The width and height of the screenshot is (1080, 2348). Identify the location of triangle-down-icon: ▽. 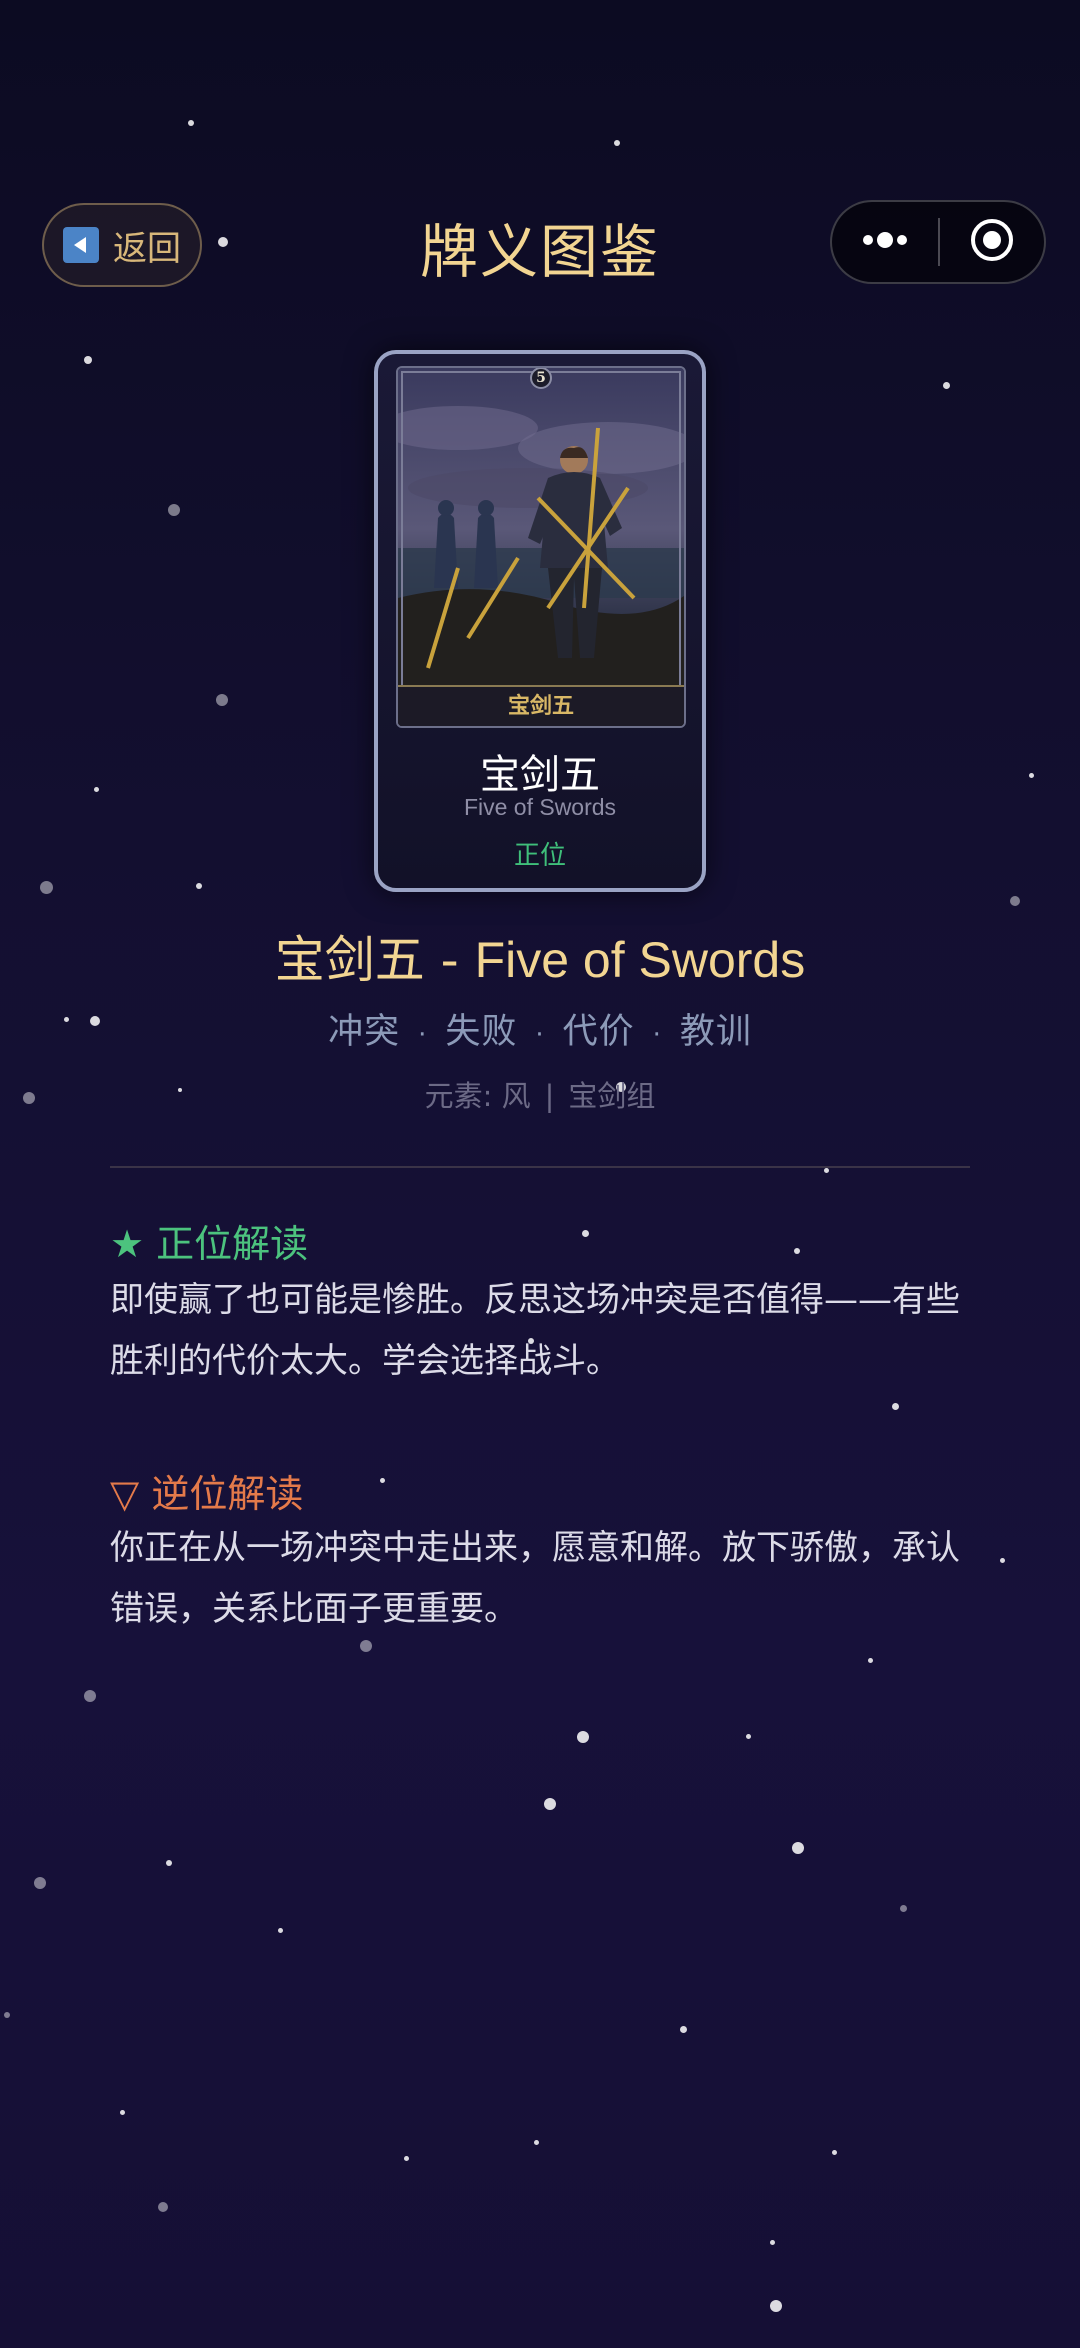
(125, 1494).